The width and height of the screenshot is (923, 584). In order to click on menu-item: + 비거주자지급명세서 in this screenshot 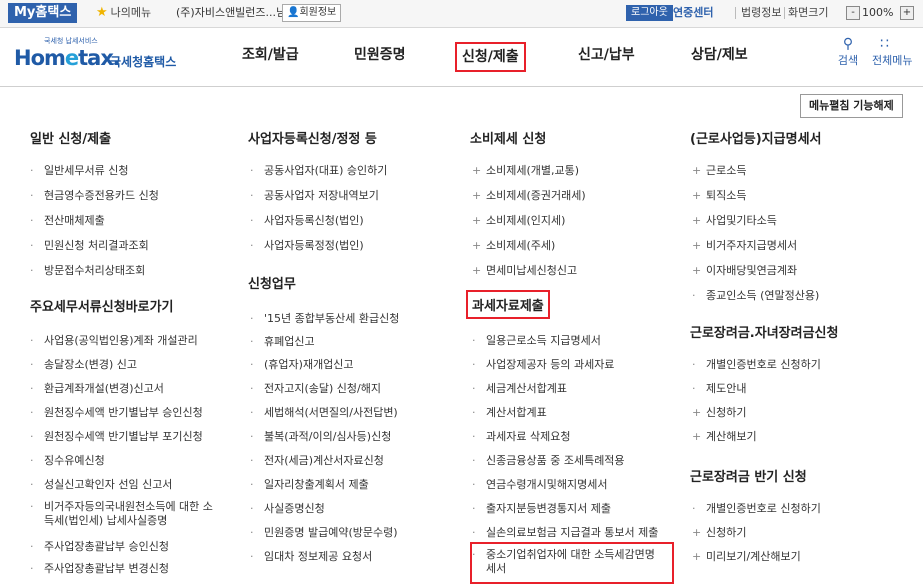, I will do `click(744, 246)`.